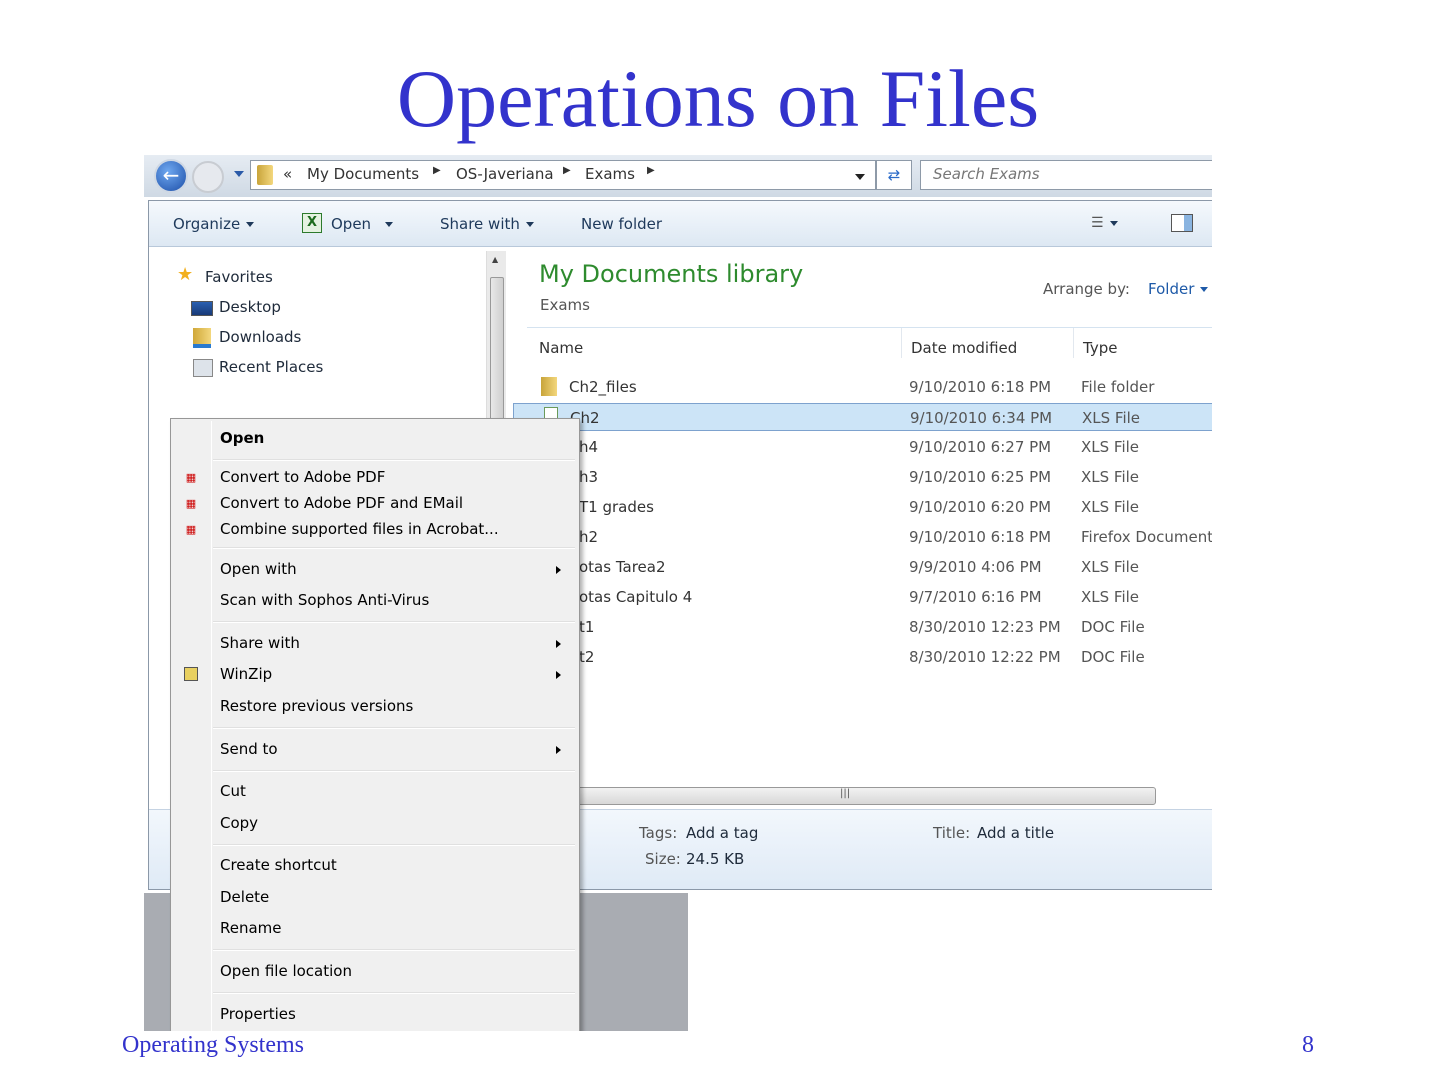 The image size is (1440, 1080). Describe the element at coordinates (862, 417) in the screenshot. I see `file-row: Ch2 9/10/2010 6:34 PM XLS File` at that location.